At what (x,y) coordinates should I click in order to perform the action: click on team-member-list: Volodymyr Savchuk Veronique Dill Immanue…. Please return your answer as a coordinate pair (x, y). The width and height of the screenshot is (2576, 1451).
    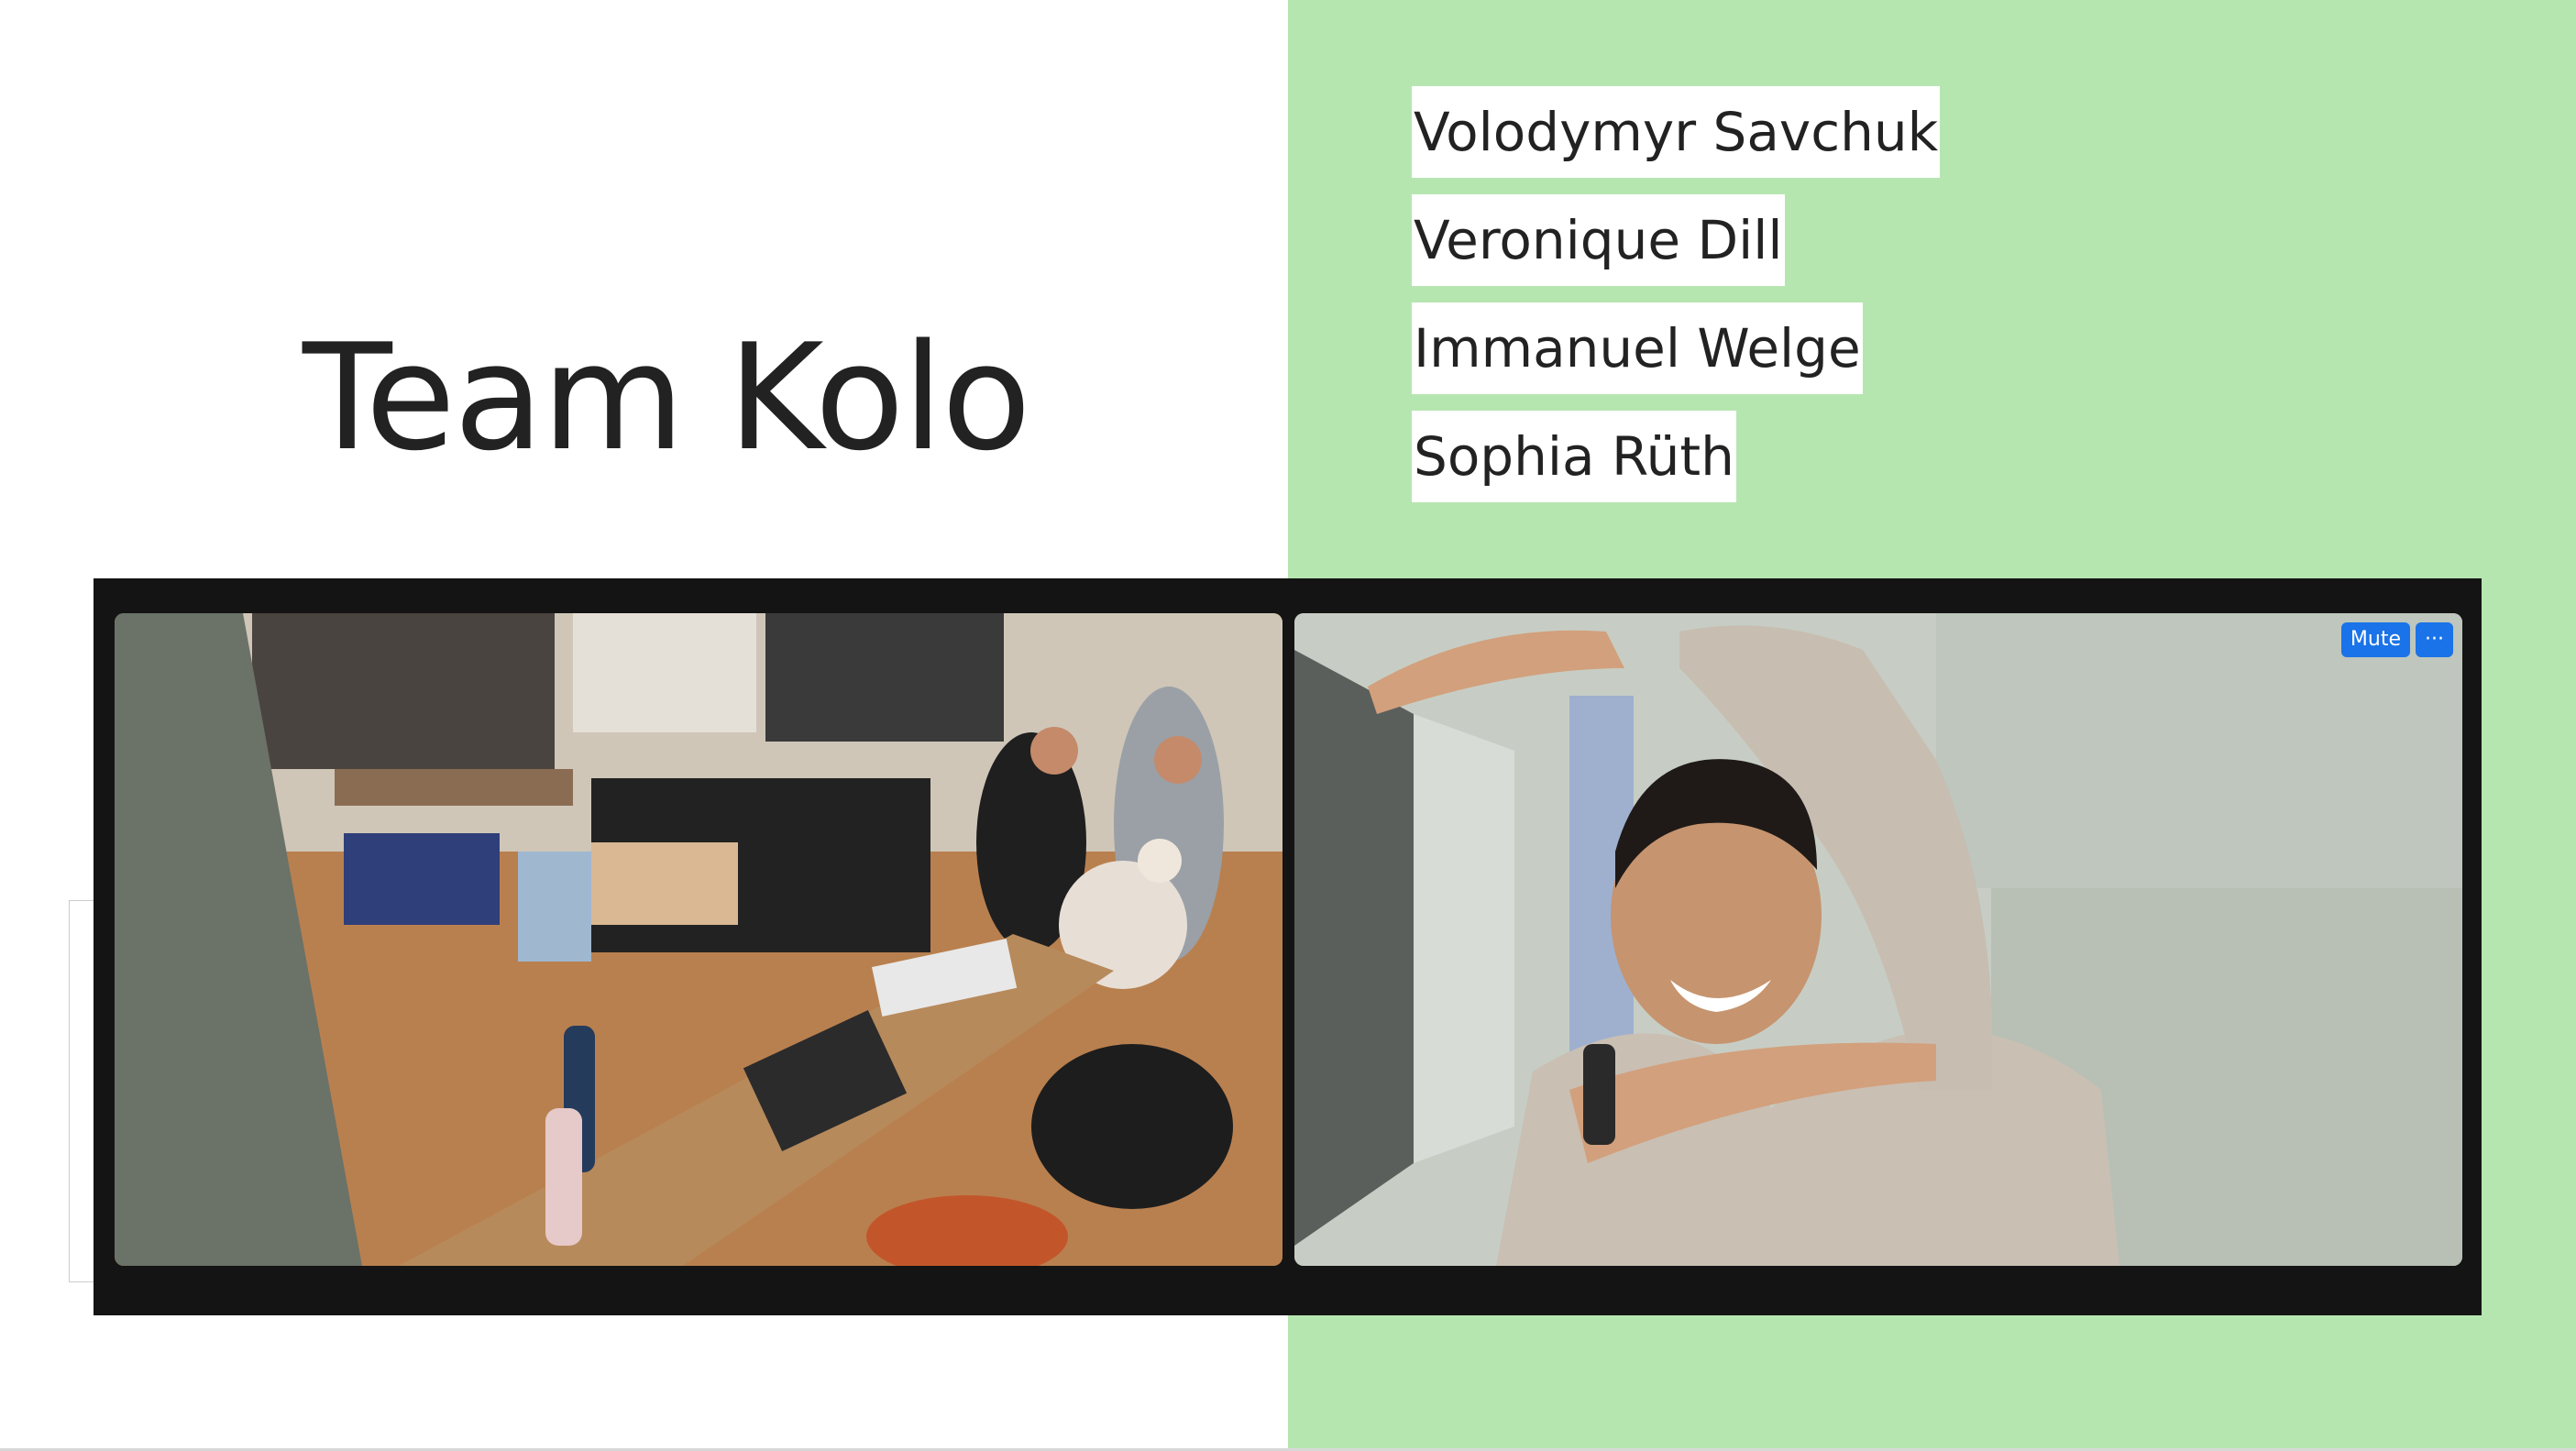
    Looking at the image, I should click on (1677, 302).